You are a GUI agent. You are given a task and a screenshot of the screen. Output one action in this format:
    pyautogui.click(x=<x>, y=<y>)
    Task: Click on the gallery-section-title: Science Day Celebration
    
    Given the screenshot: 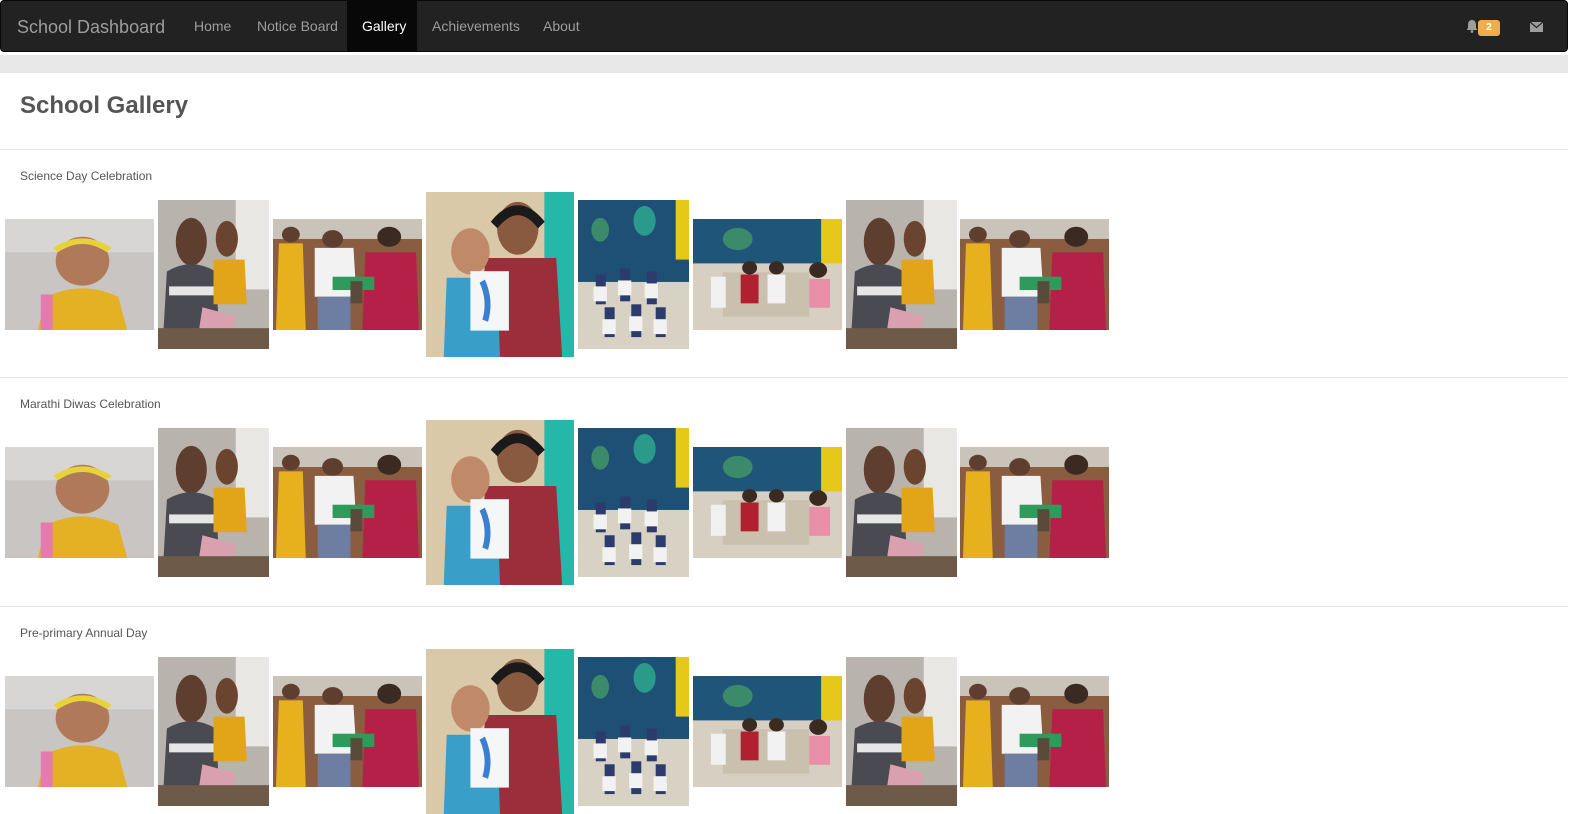 What is the action you would take?
    pyautogui.click(x=86, y=176)
    